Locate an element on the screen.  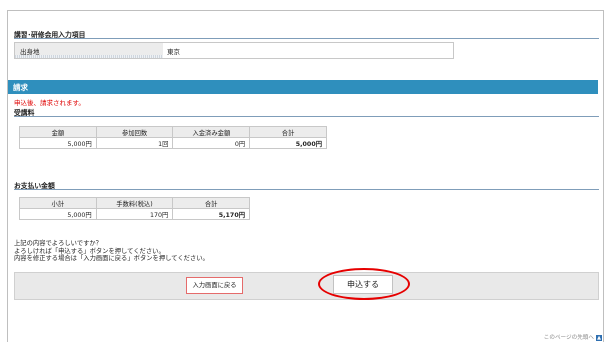
fee-table-header-row: 金額 参加回数 入金済み金額 合計 is located at coordinates (173, 132).